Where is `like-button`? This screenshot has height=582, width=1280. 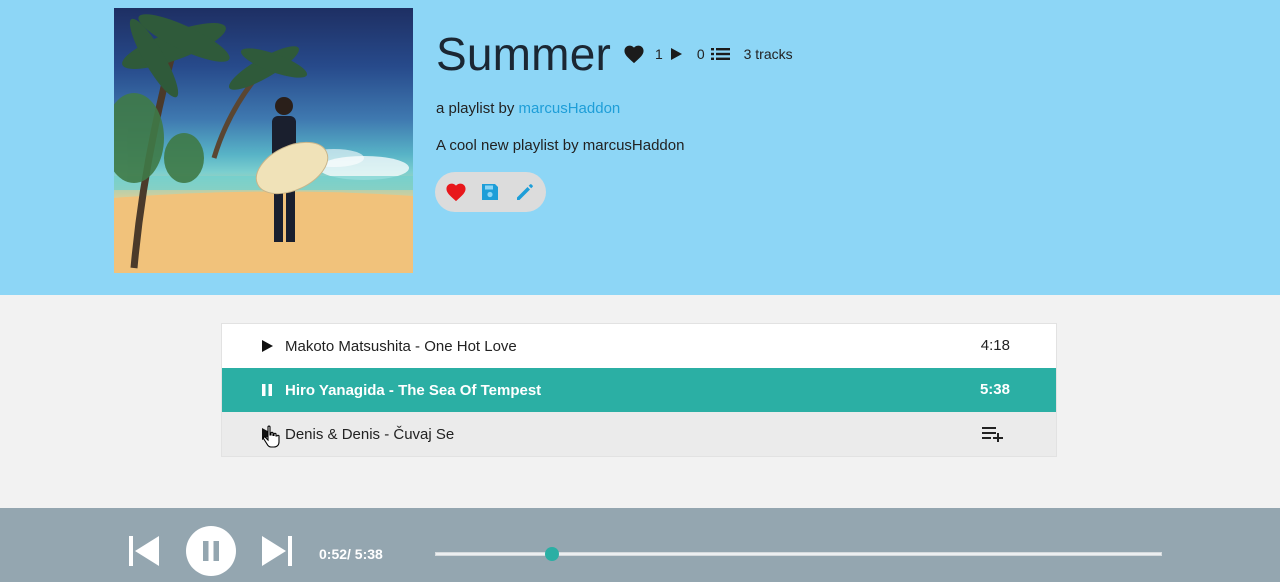 like-button is located at coordinates (456, 192).